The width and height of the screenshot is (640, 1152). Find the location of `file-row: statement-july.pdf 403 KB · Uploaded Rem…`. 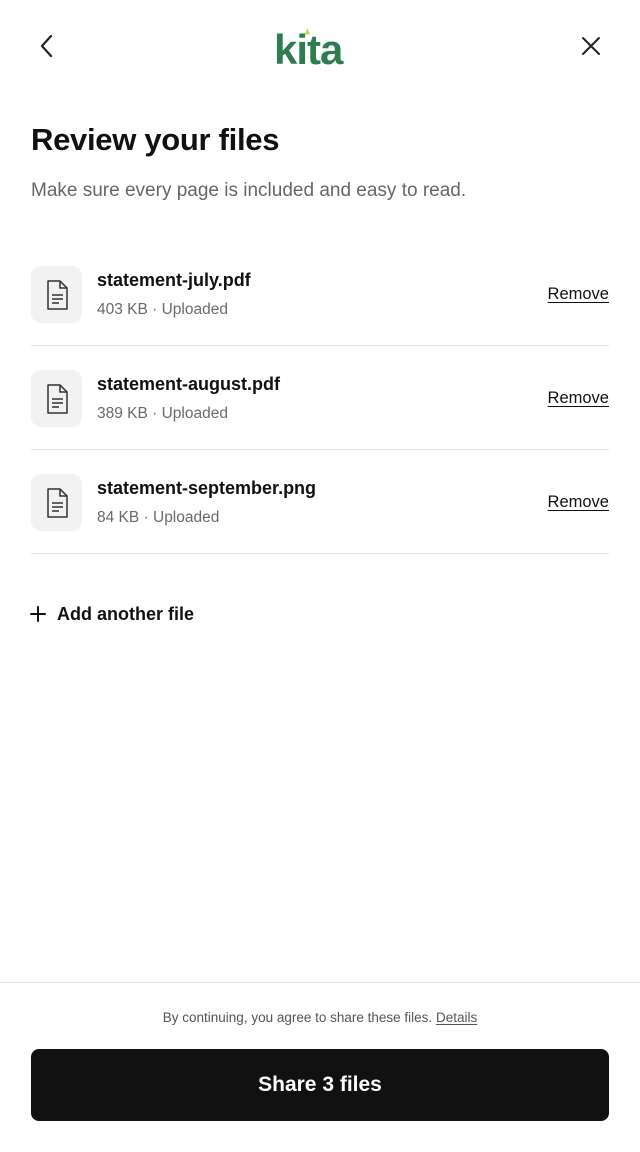

file-row: statement-july.pdf 403 KB · Uploaded Rem… is located at coordinates (320, 294).